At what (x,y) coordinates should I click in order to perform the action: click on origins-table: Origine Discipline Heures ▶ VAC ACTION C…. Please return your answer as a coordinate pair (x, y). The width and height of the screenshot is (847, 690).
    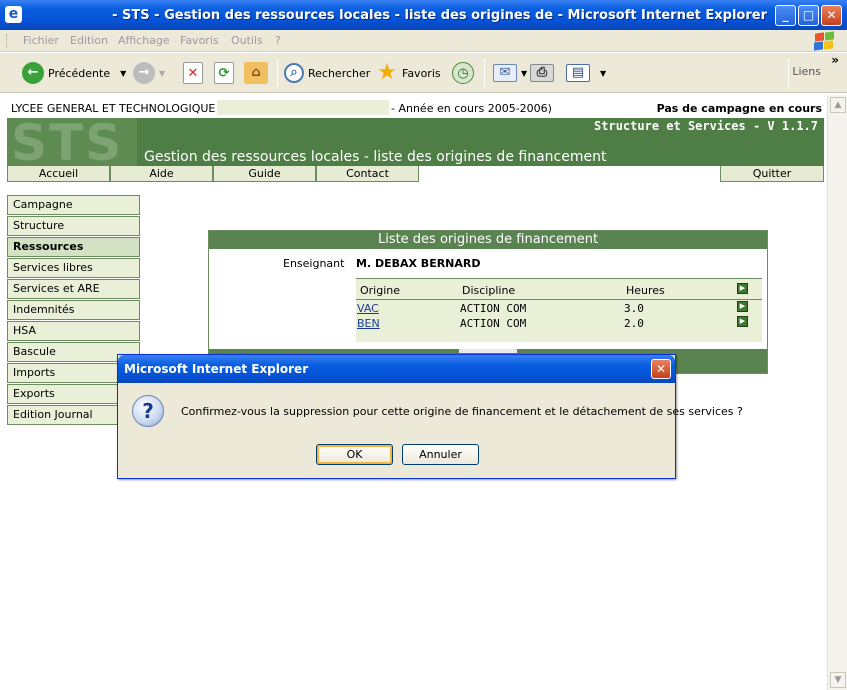
    Looking at the image, I should click on (559, 310).